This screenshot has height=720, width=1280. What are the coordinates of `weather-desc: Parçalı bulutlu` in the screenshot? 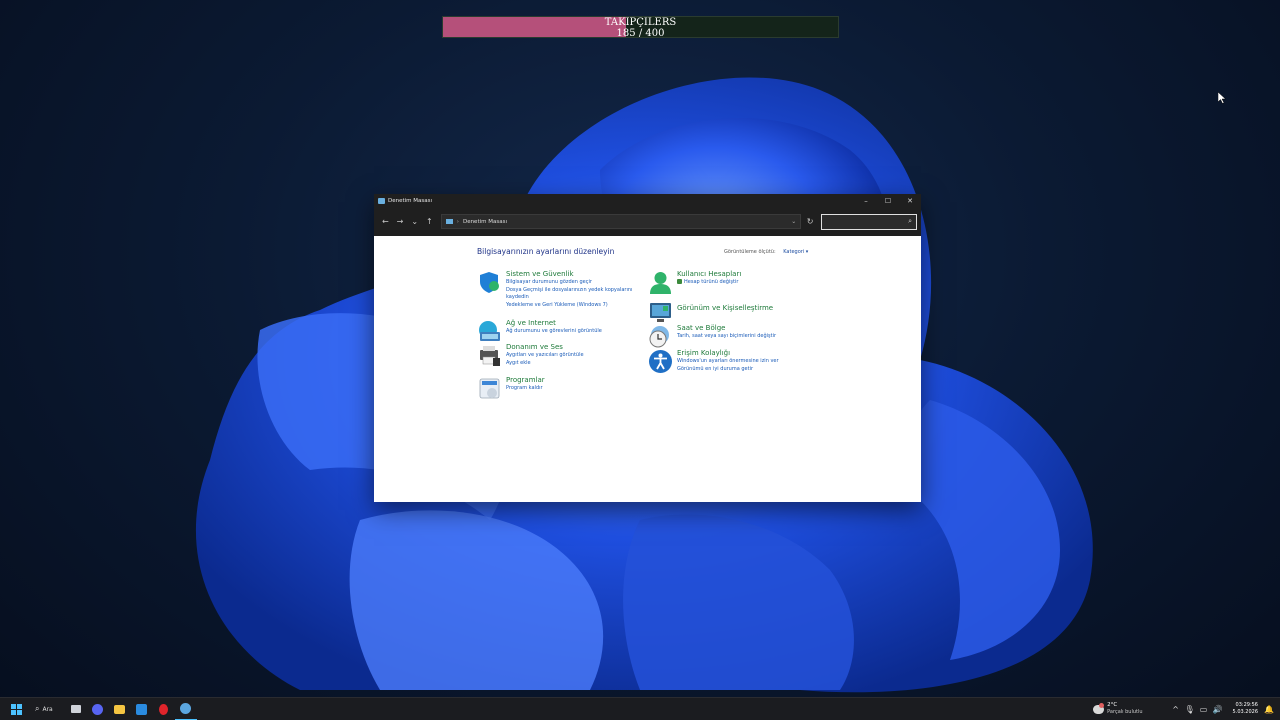 It's located at (1125, 712).